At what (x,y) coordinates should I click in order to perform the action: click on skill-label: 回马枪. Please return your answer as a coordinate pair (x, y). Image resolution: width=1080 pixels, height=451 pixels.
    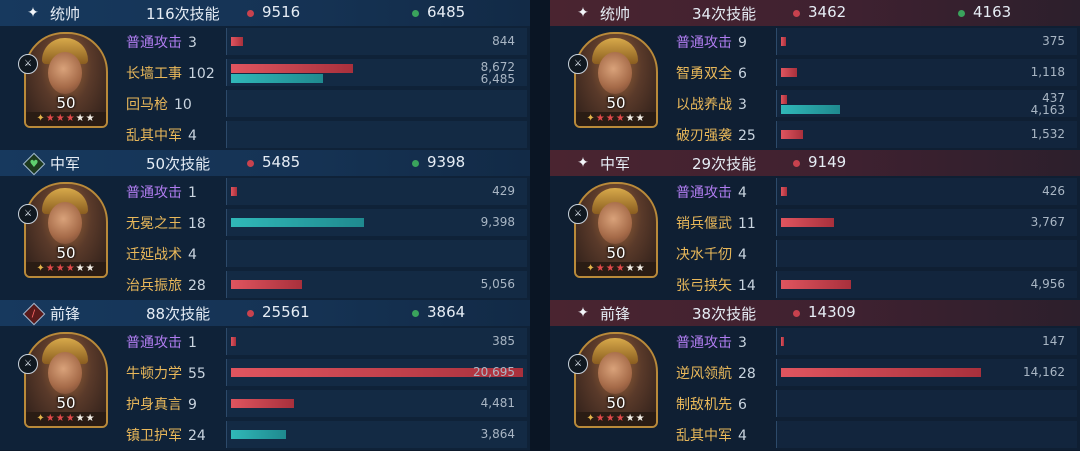
    Looking at the image, I should click on (147, 105).